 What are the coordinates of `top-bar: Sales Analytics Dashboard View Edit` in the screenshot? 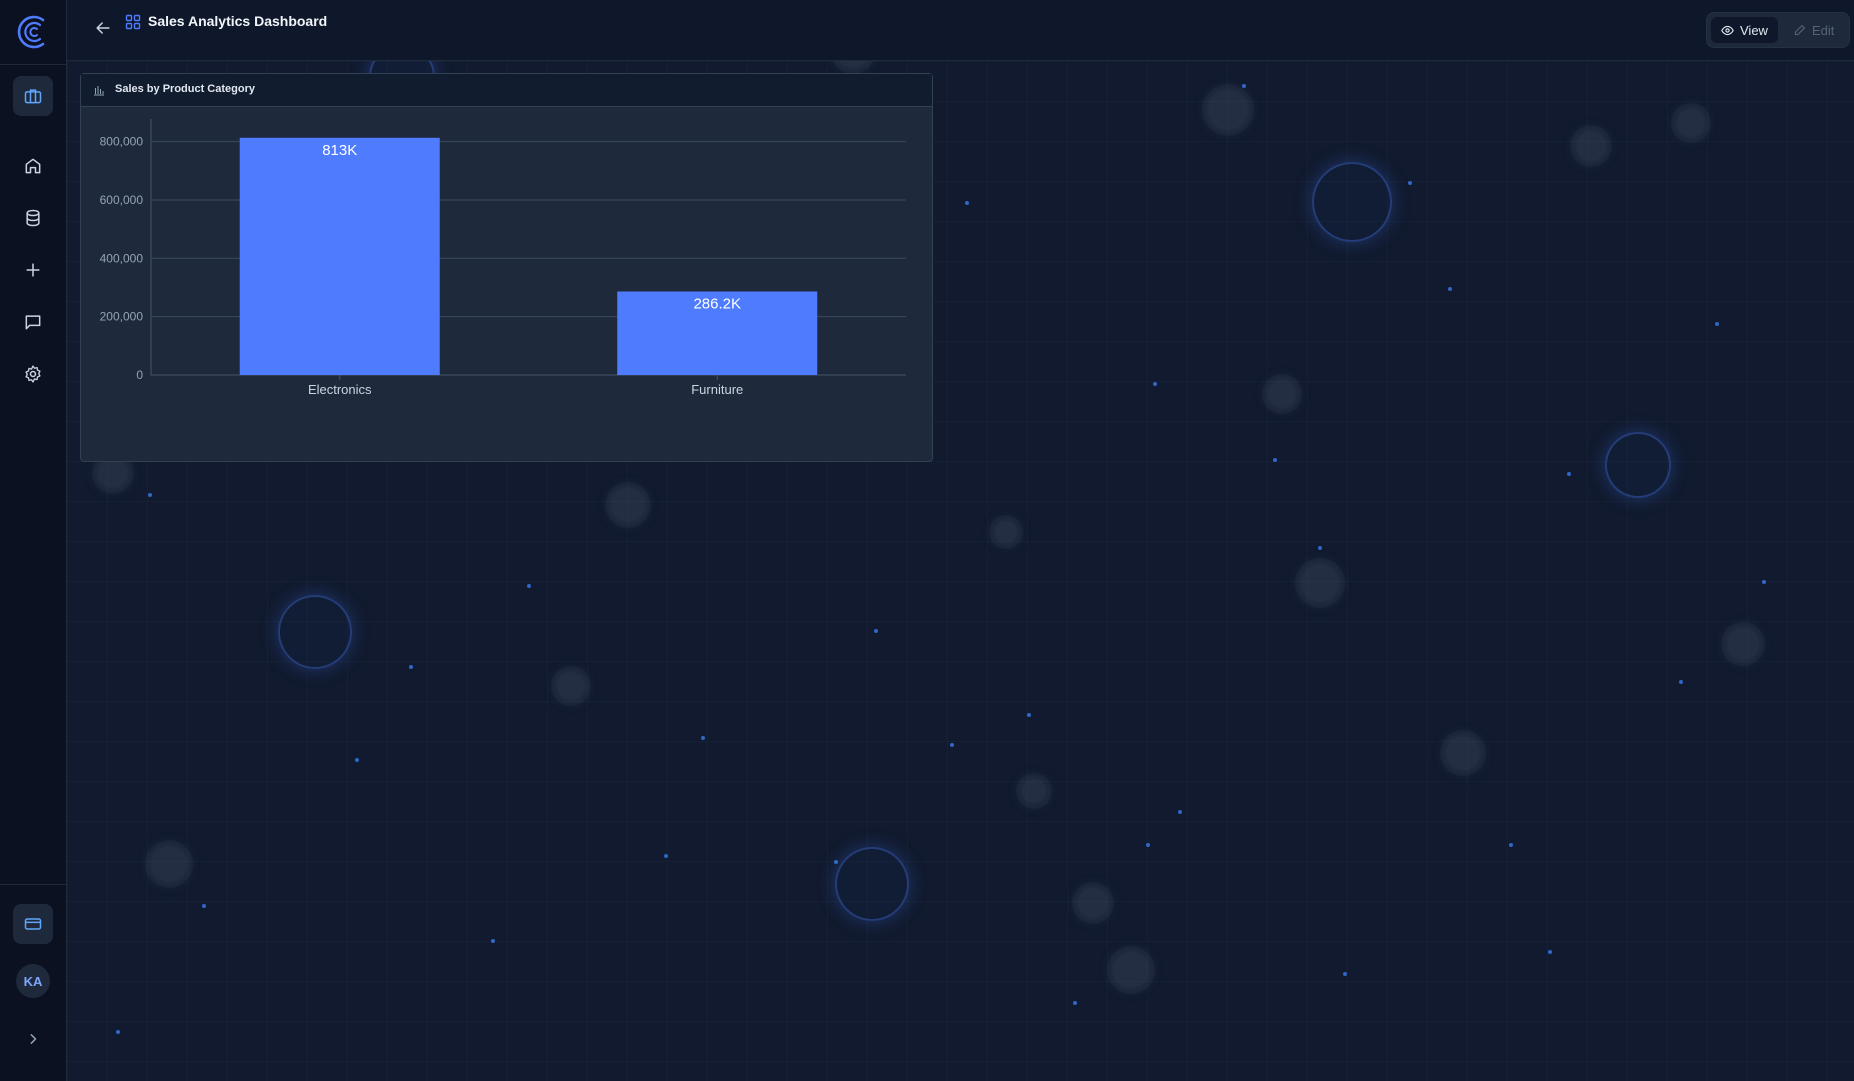 It's located at (960, 30).